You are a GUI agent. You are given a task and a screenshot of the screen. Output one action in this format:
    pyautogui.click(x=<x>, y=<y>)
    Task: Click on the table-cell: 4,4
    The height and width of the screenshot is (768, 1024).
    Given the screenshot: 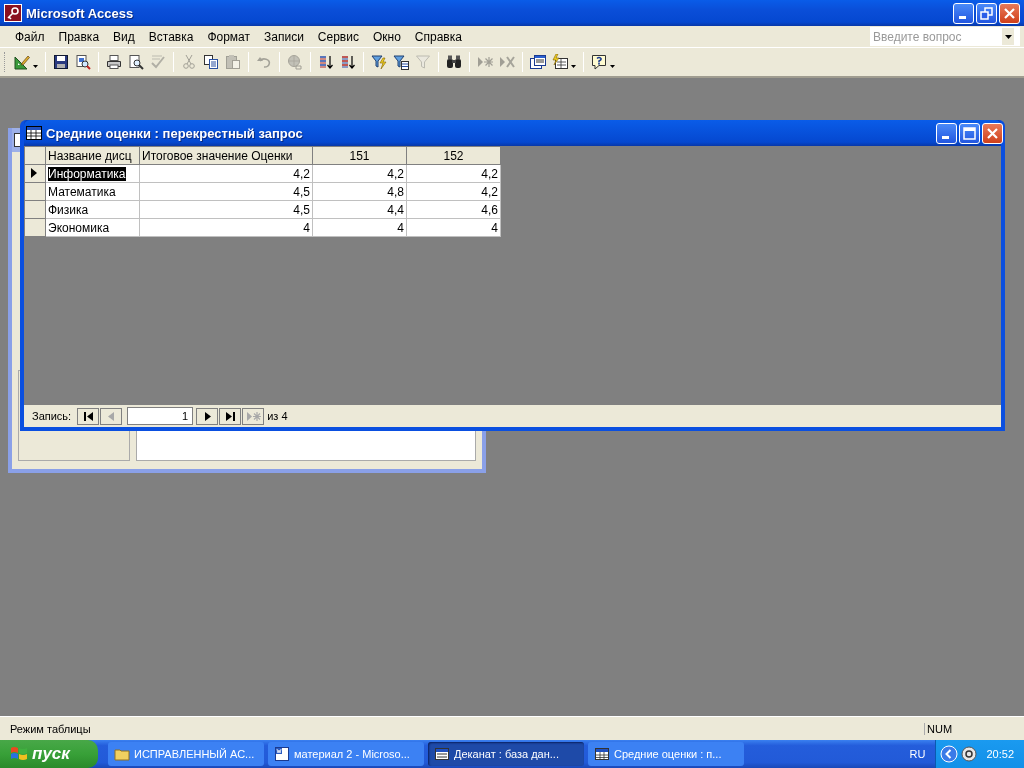 What is the action you would take?
    pyautogui.click(x=395, y=209)
    